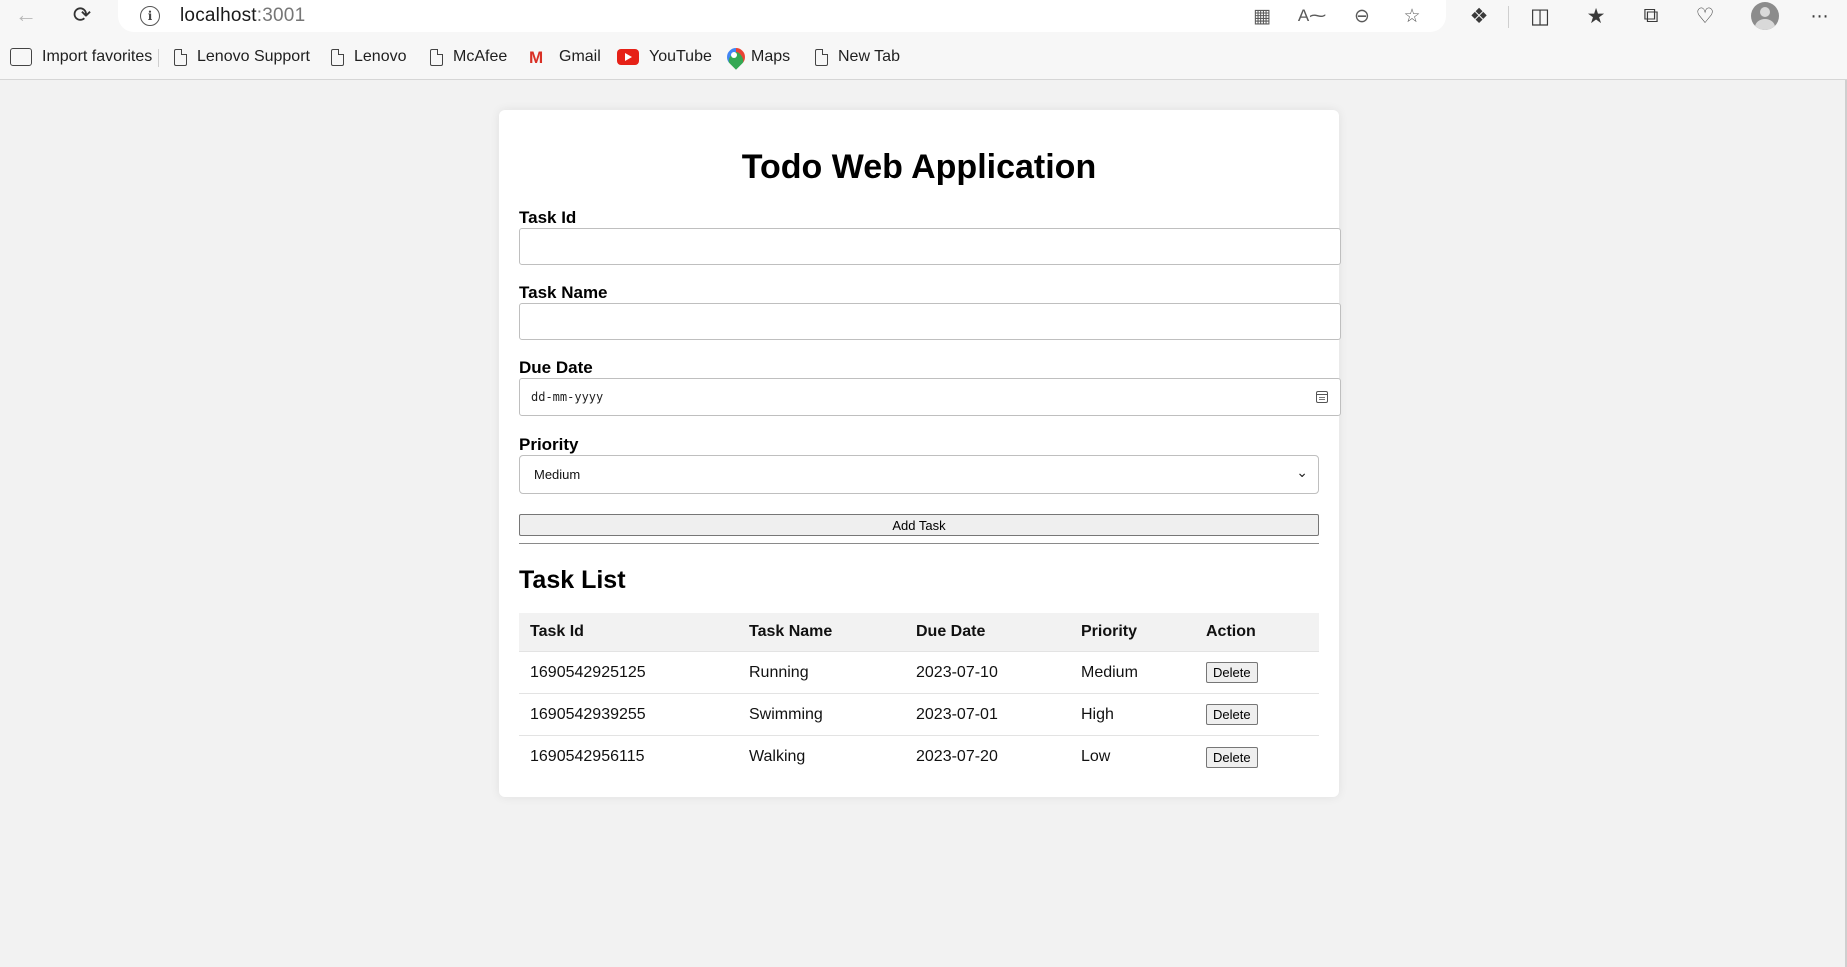 This screenshot has height=967, width=1847. What do you see at coordinates (1412, 16) in the screenshot?
I see `favorite-star-icon: ☆` at bounding box center [1412, 16].